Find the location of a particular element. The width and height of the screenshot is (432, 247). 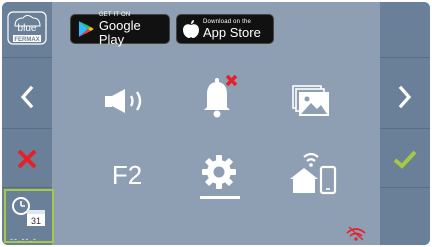

cancel-button is located at coordinates (27, 158).